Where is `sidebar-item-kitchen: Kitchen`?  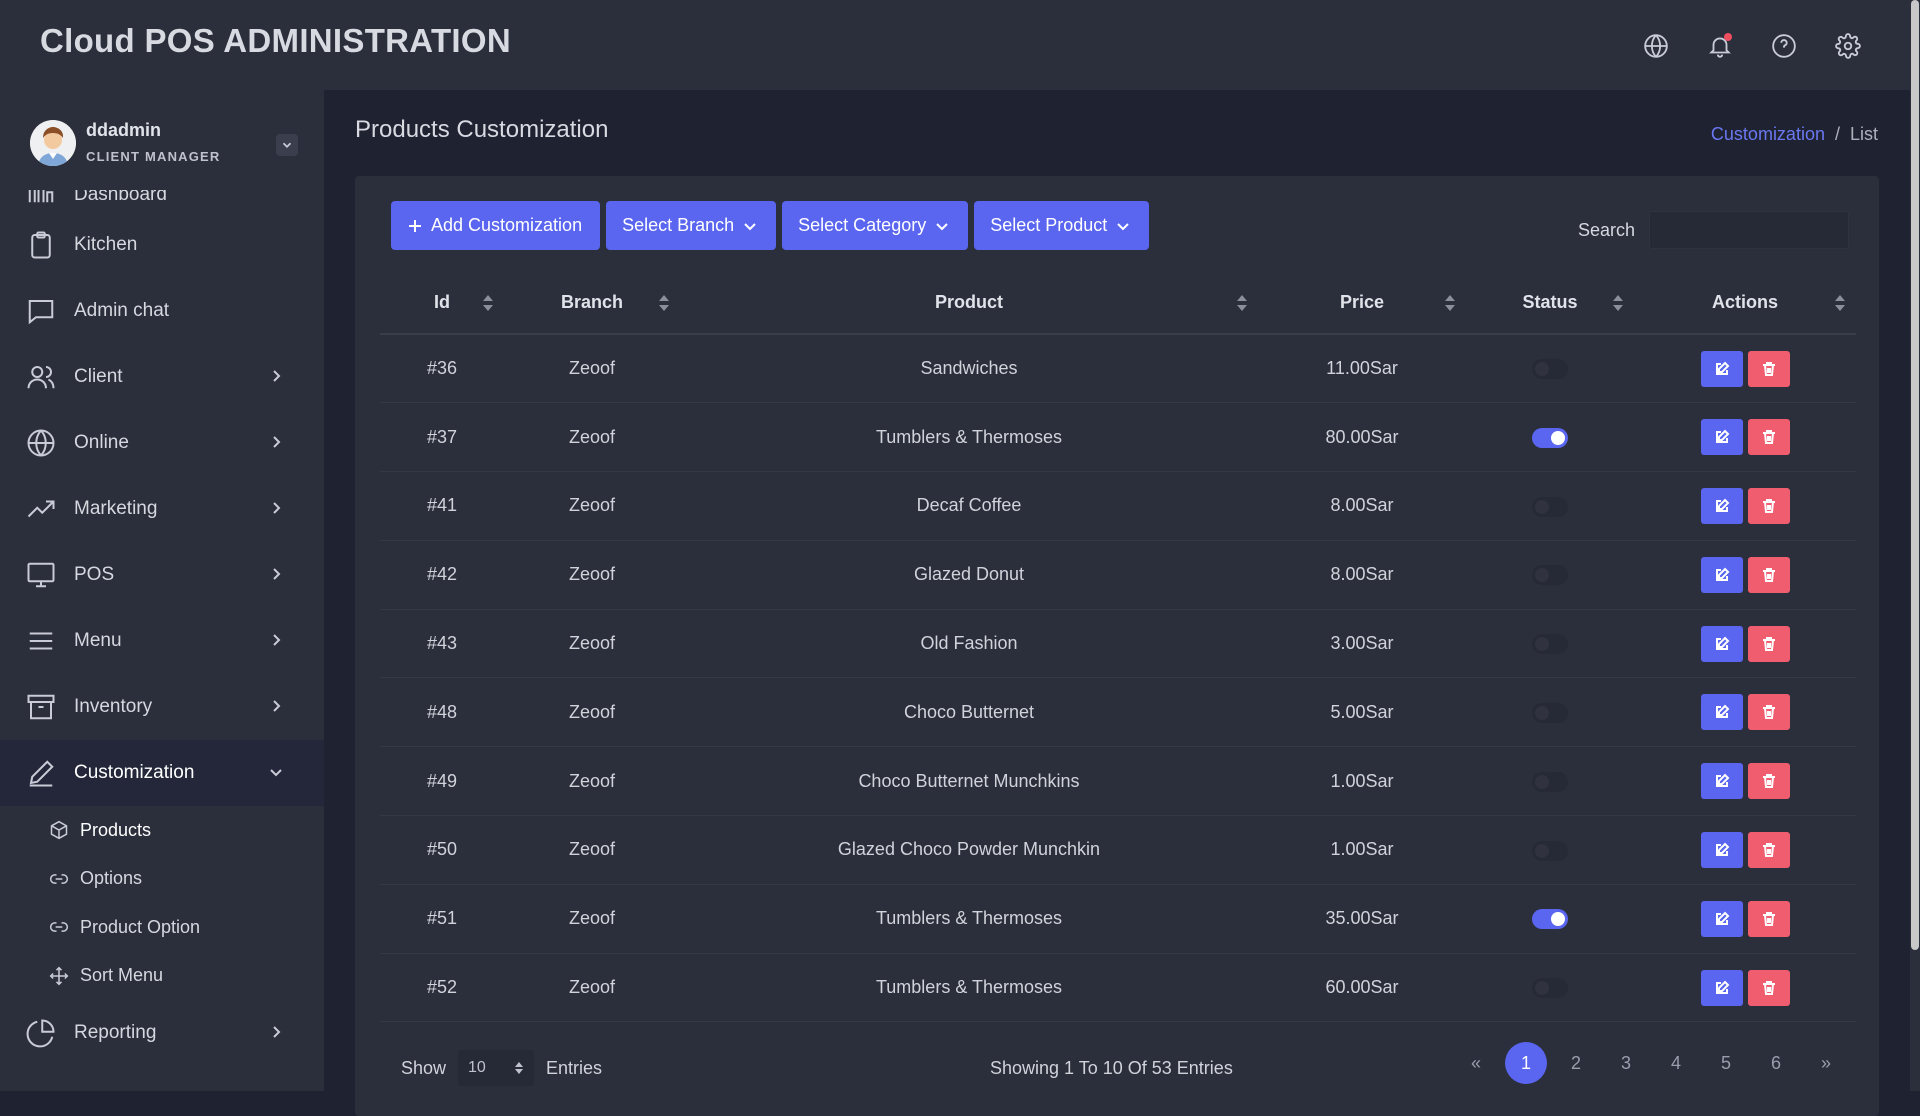
sidebar-item-kitchen: Kitchen is located at coordinates (162, 245).